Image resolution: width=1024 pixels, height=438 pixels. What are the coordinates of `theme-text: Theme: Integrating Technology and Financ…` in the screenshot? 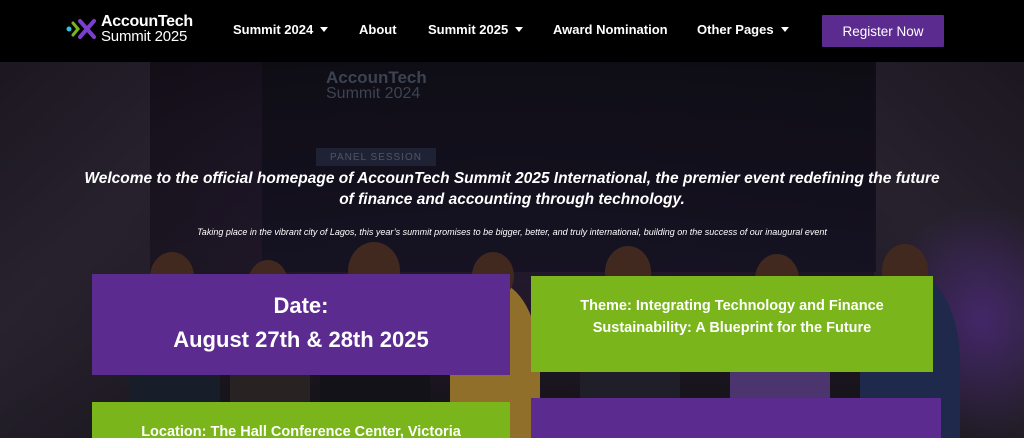 It's located at (732, 317).